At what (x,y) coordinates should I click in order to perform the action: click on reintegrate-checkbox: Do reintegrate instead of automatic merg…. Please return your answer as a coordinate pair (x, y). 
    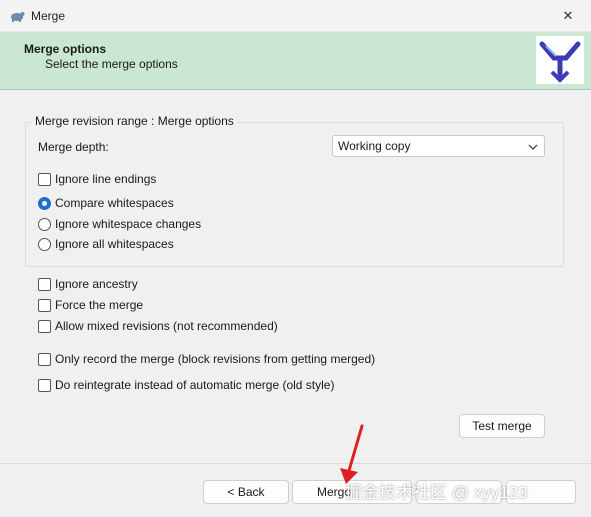
    Looking at the image, I should click on (186, 385).